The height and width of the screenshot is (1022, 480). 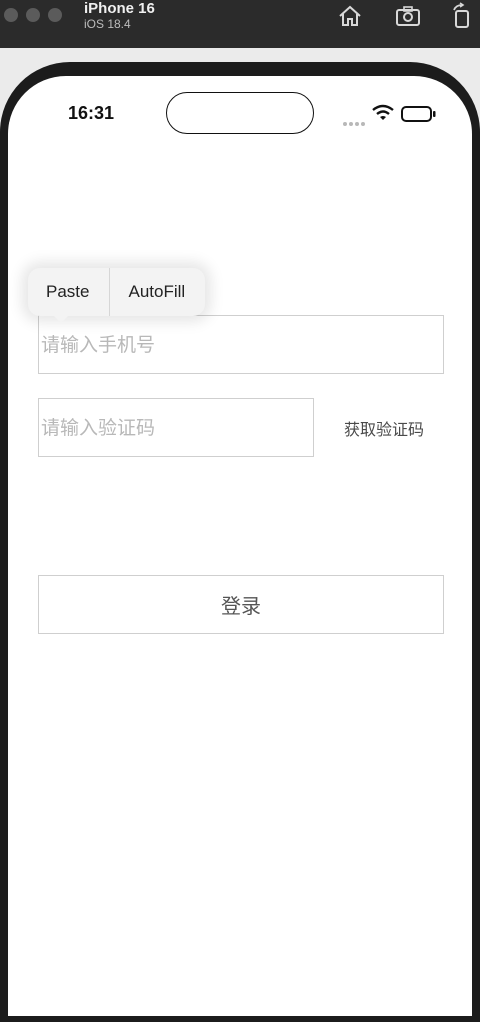 I want to click on cellular-dots-icon, so click(x=354, y=122).